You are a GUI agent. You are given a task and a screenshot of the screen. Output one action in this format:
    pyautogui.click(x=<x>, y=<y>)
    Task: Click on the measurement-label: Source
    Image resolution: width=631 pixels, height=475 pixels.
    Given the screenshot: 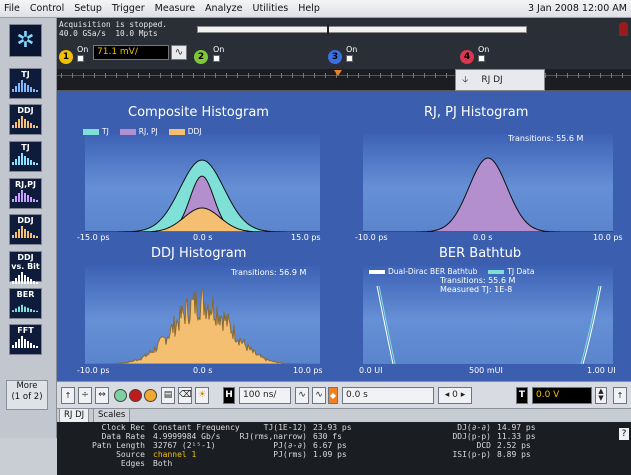 What is the action you would take?
    pyautogui.click(x=130, y=454)
    